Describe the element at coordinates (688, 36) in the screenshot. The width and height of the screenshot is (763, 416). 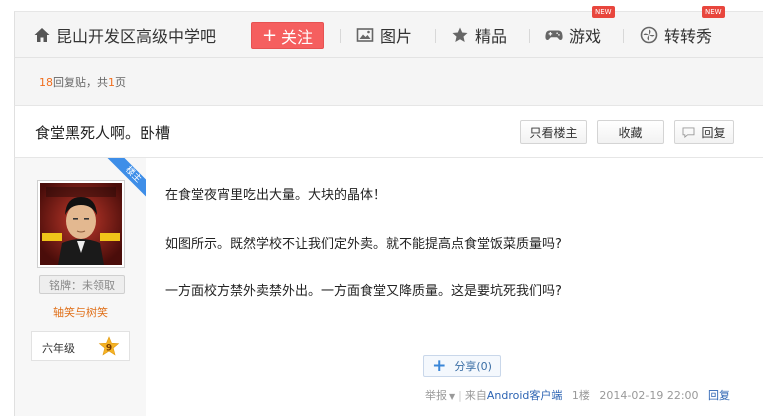
I see `nav-item-label: 转转秀` at that location.